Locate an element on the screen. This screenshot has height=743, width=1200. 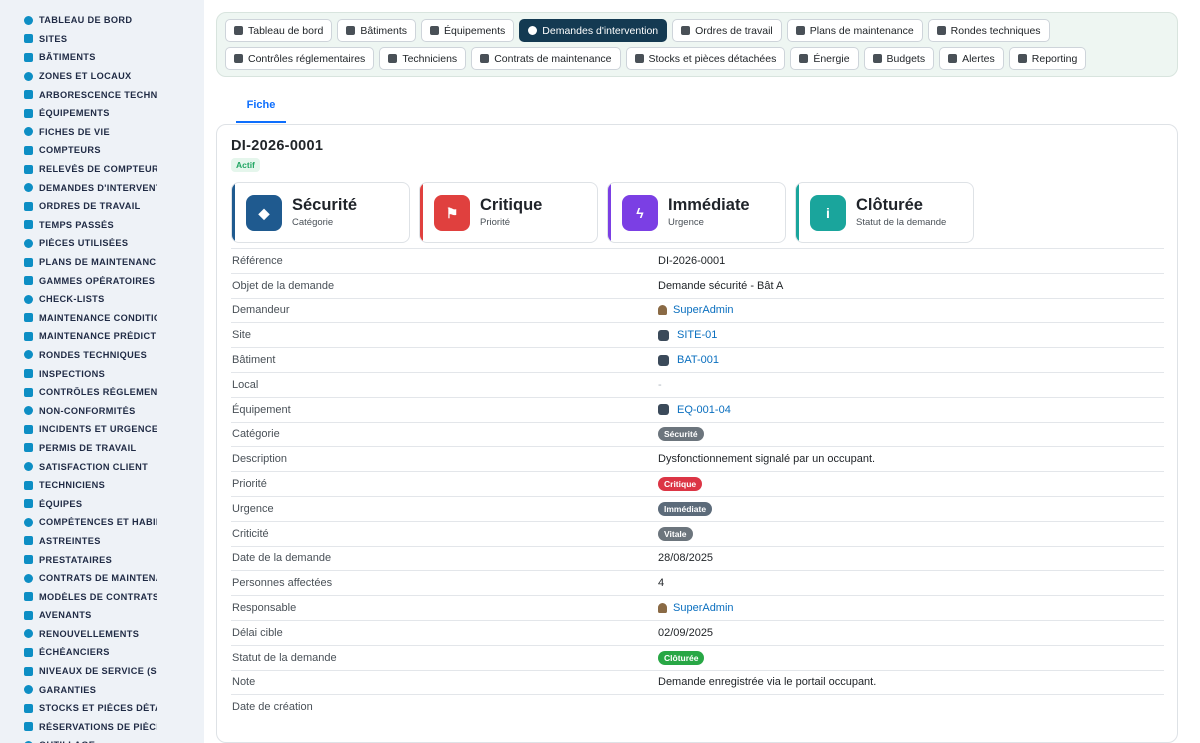
sidebar-item: COMPTEURS is located at coordinates (102, 150).